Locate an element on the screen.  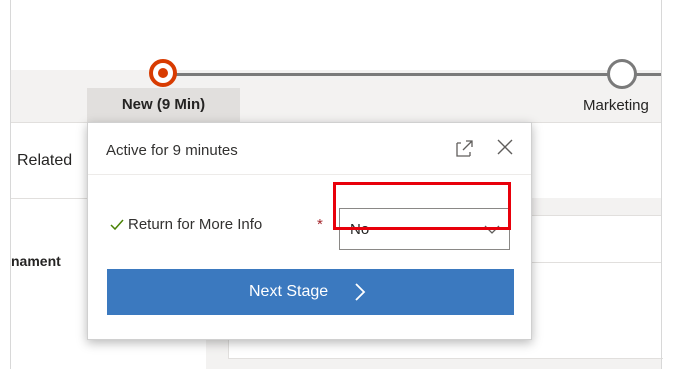
expand-icon is located at coordinates (465, 148).